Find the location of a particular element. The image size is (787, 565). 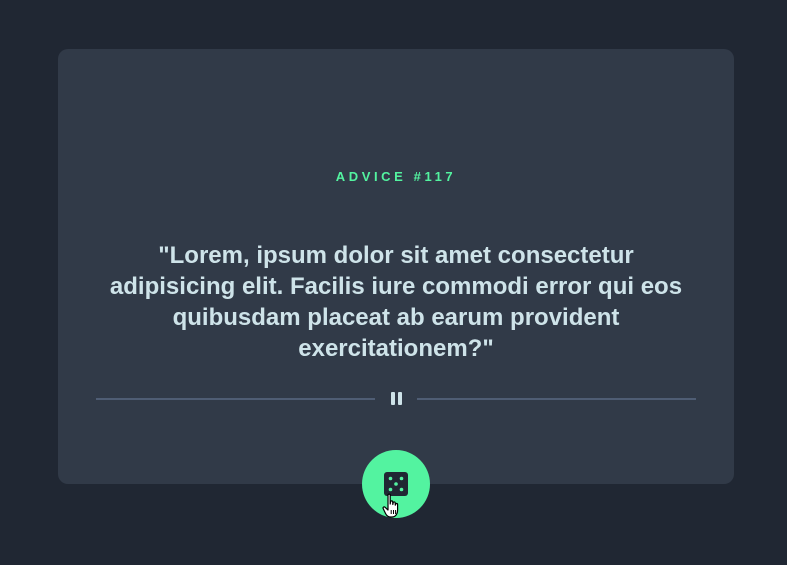

hand-cursor-icon is located at coordinates (390, 505).